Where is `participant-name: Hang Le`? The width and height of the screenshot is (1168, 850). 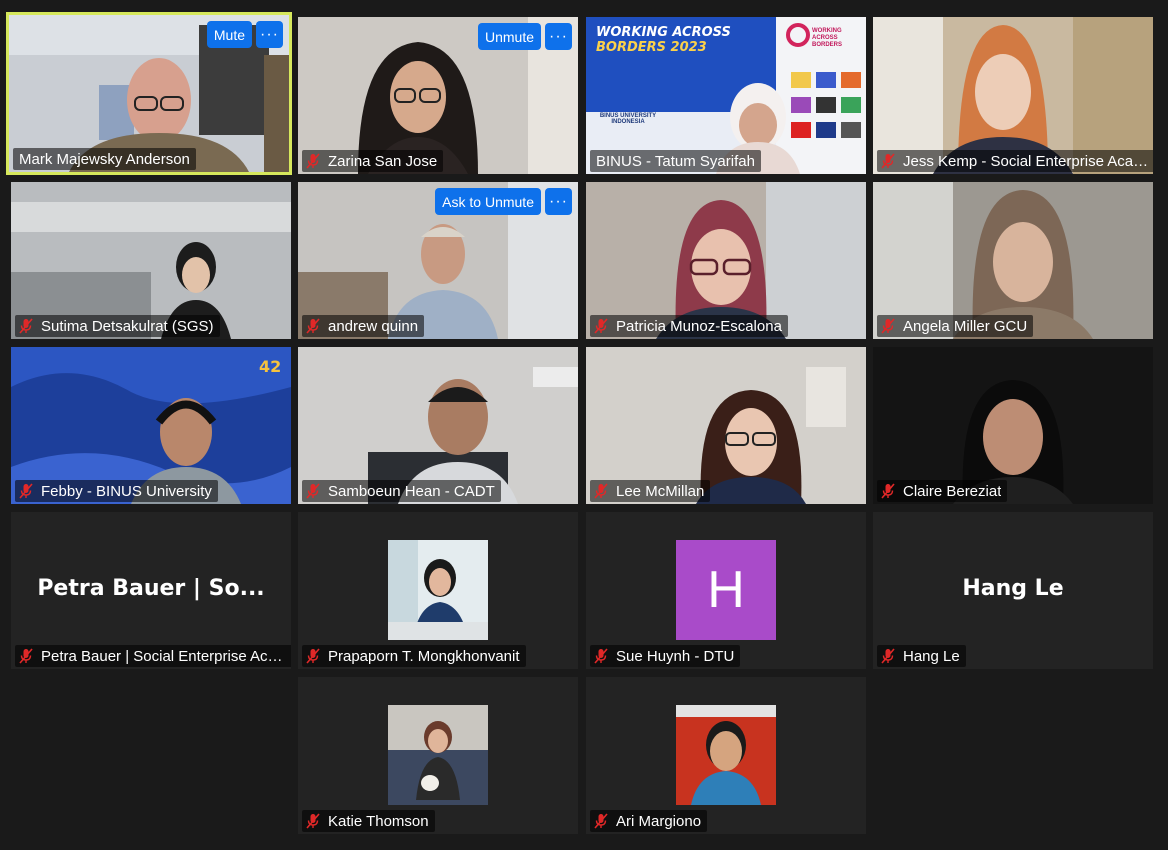
participant-name: Hang Le is located at coordinates (931, 656).